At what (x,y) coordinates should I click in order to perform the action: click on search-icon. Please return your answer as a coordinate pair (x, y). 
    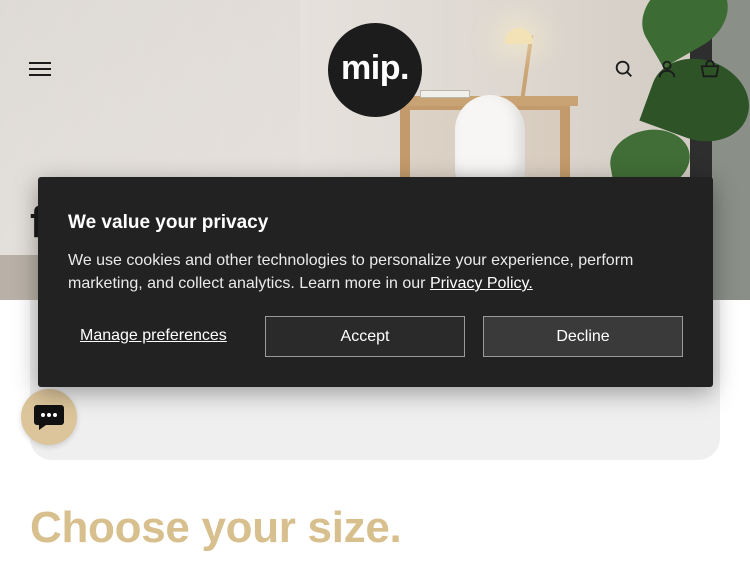
    Looking at the image, I should click on (624, 69).